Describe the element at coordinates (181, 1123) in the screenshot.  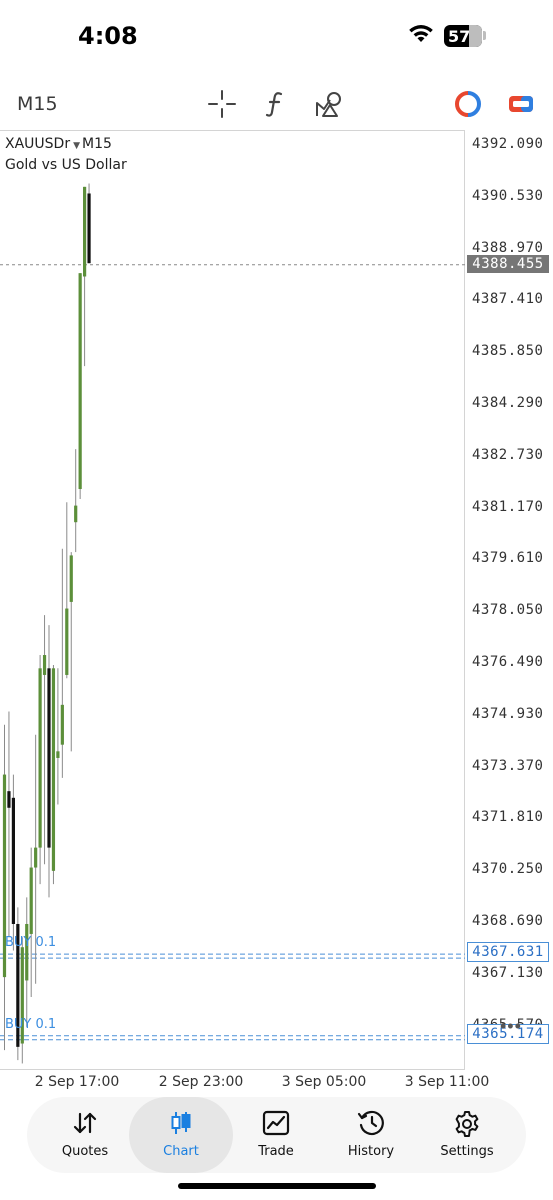
I see `candlestick-icon` at that location.